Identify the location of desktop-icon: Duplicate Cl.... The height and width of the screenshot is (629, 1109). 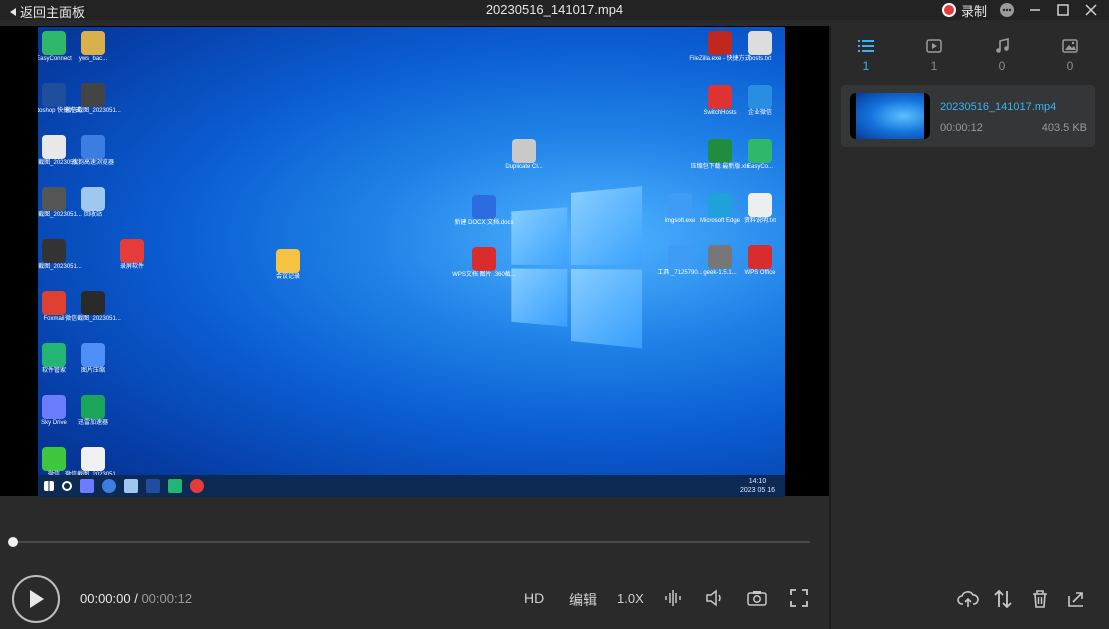
(524, 155).